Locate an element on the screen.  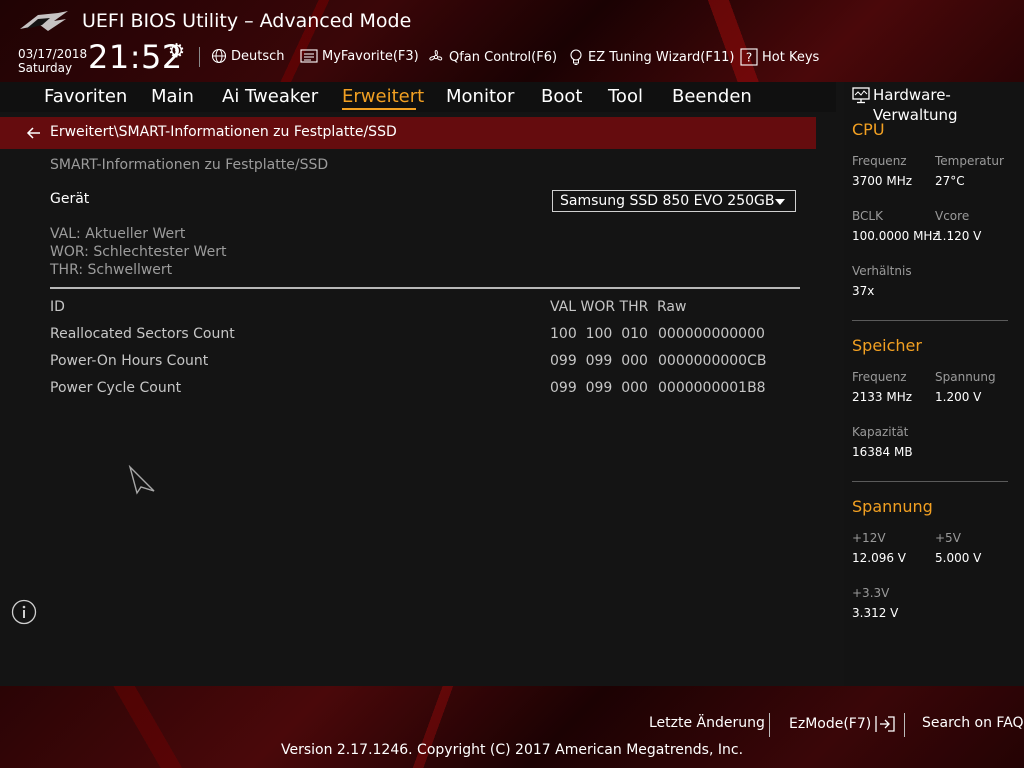
device-select: Samsung SSD 850 EVO 250GB is located at coordinates (674, 201).